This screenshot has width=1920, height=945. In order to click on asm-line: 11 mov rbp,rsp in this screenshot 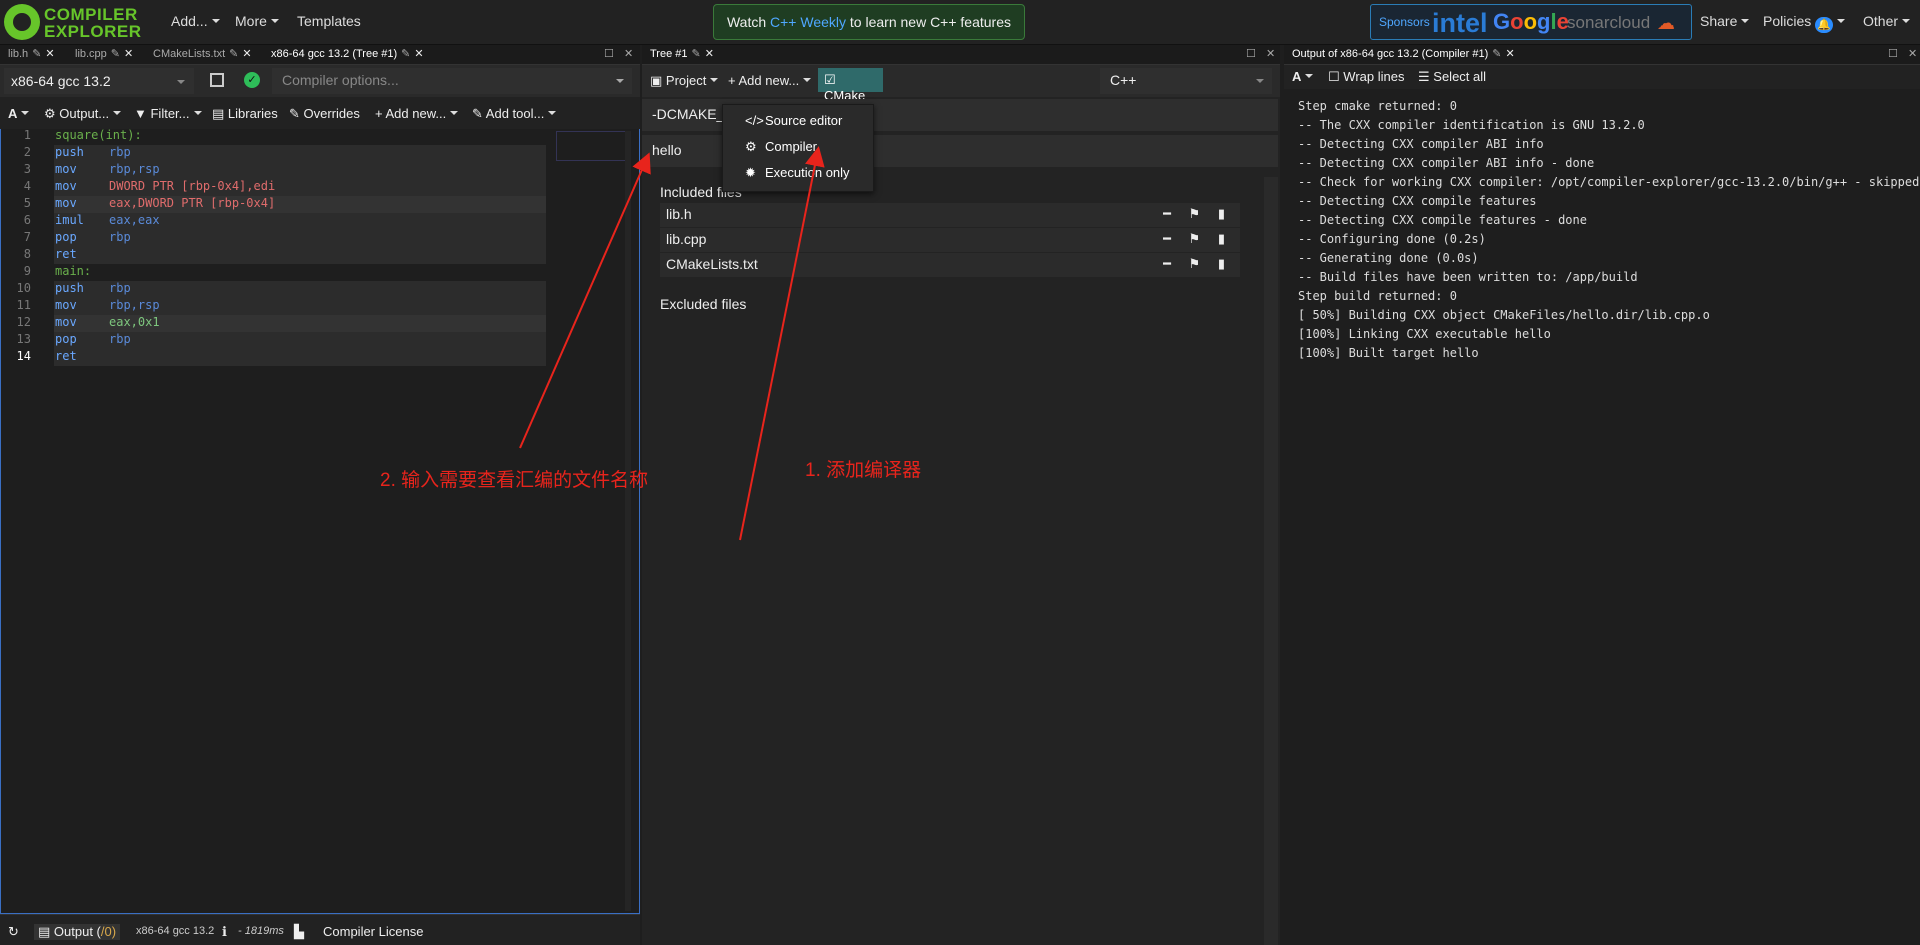, I will do `click(88, 305)`.